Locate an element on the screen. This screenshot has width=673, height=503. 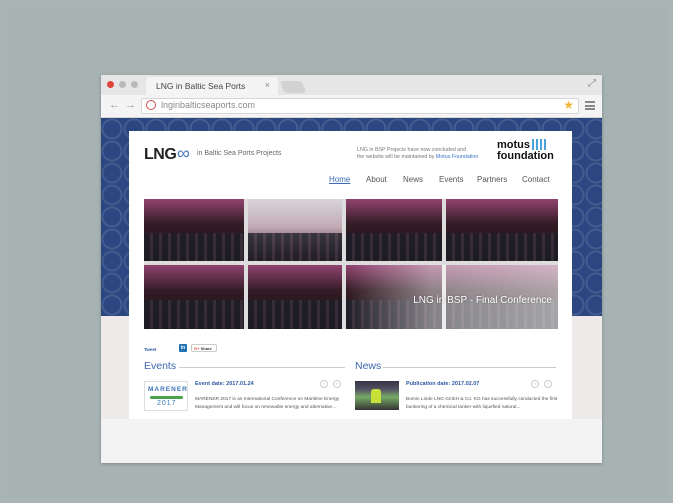
site-logo-symbol-icon: ∞ is located at coordinates (183, 153).